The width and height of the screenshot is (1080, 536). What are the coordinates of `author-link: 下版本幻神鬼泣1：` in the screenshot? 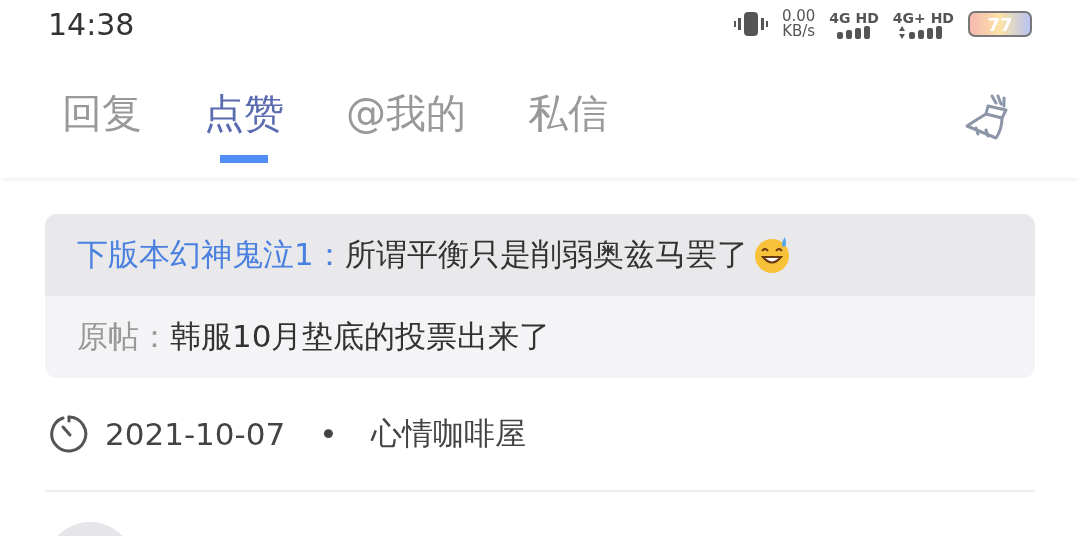 It's located at (211, 255).